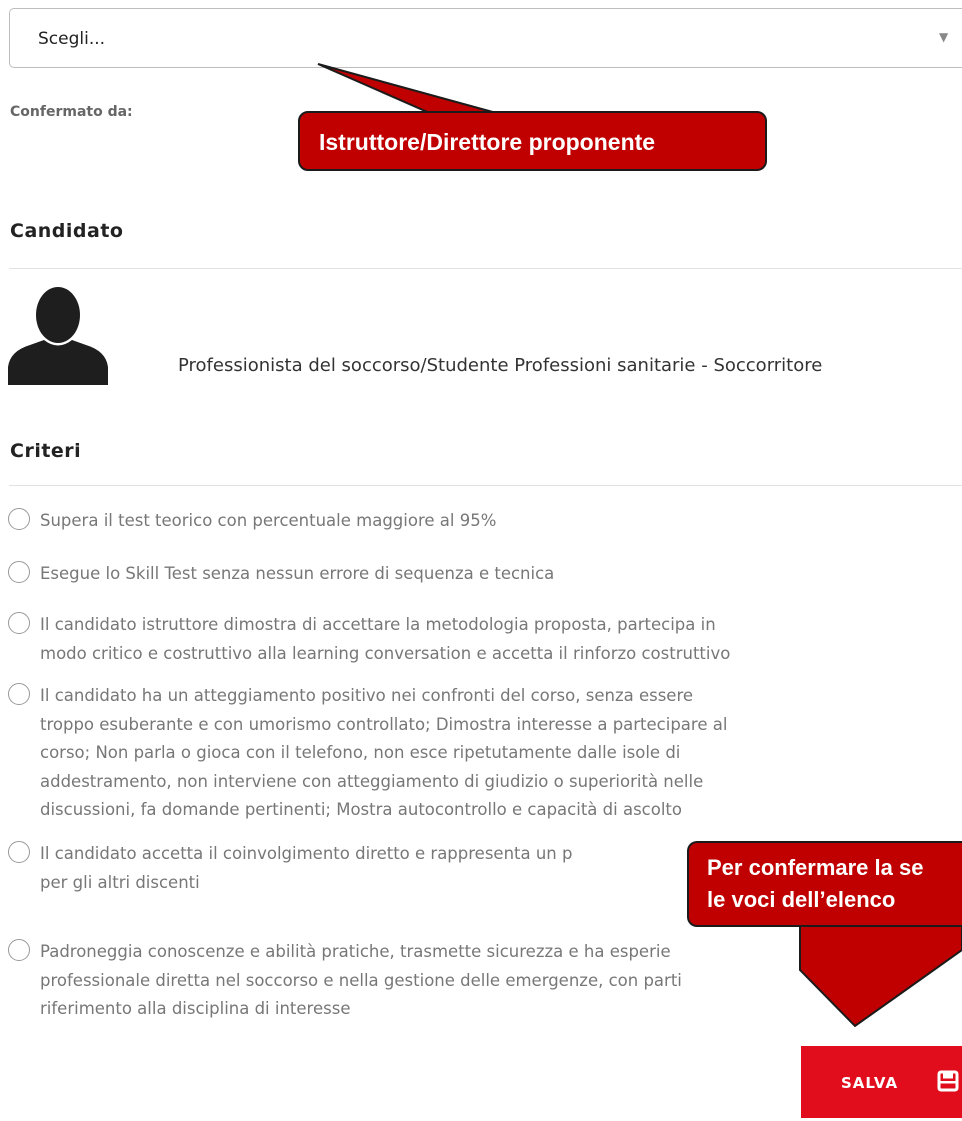 Image resolution: width=962 pixels, height=1121 pixels. Describe the element at coordinates (880, 975) in the screenshot. I see `callout-tail-bottom` at that location.